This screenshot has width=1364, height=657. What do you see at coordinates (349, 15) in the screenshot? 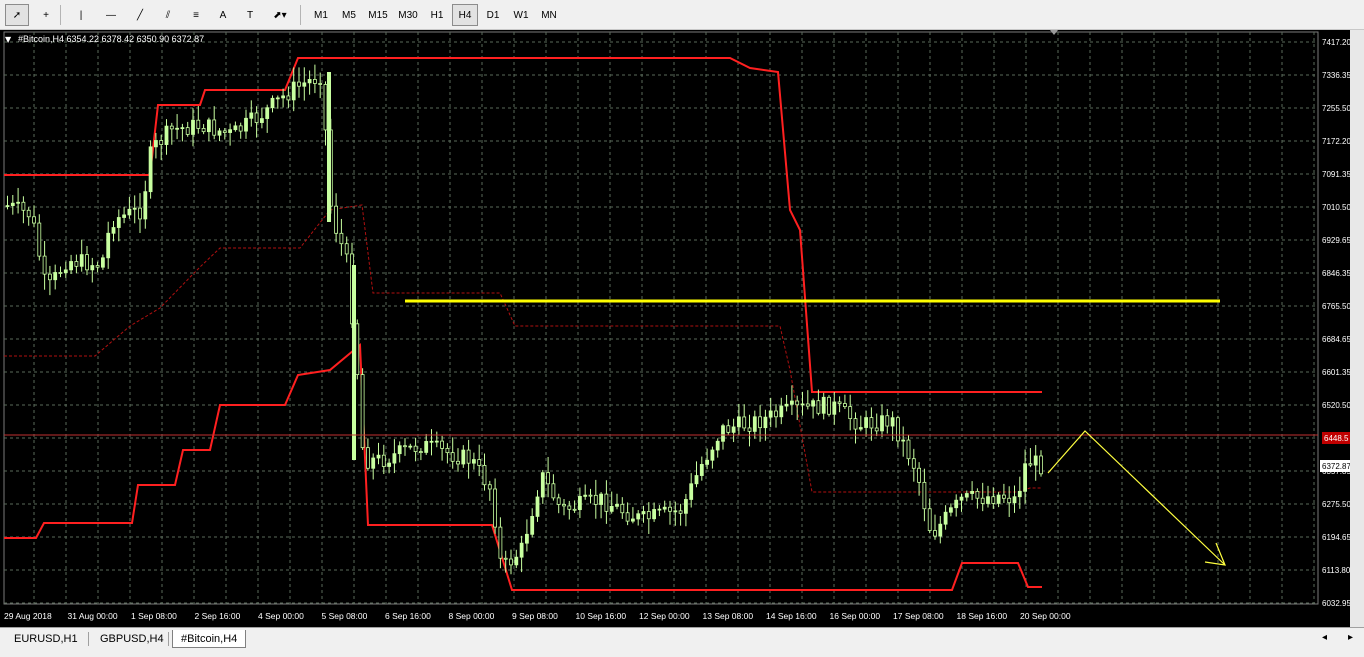
I see `timeframe-m5-button: M5` at bounding box center [349, 15].